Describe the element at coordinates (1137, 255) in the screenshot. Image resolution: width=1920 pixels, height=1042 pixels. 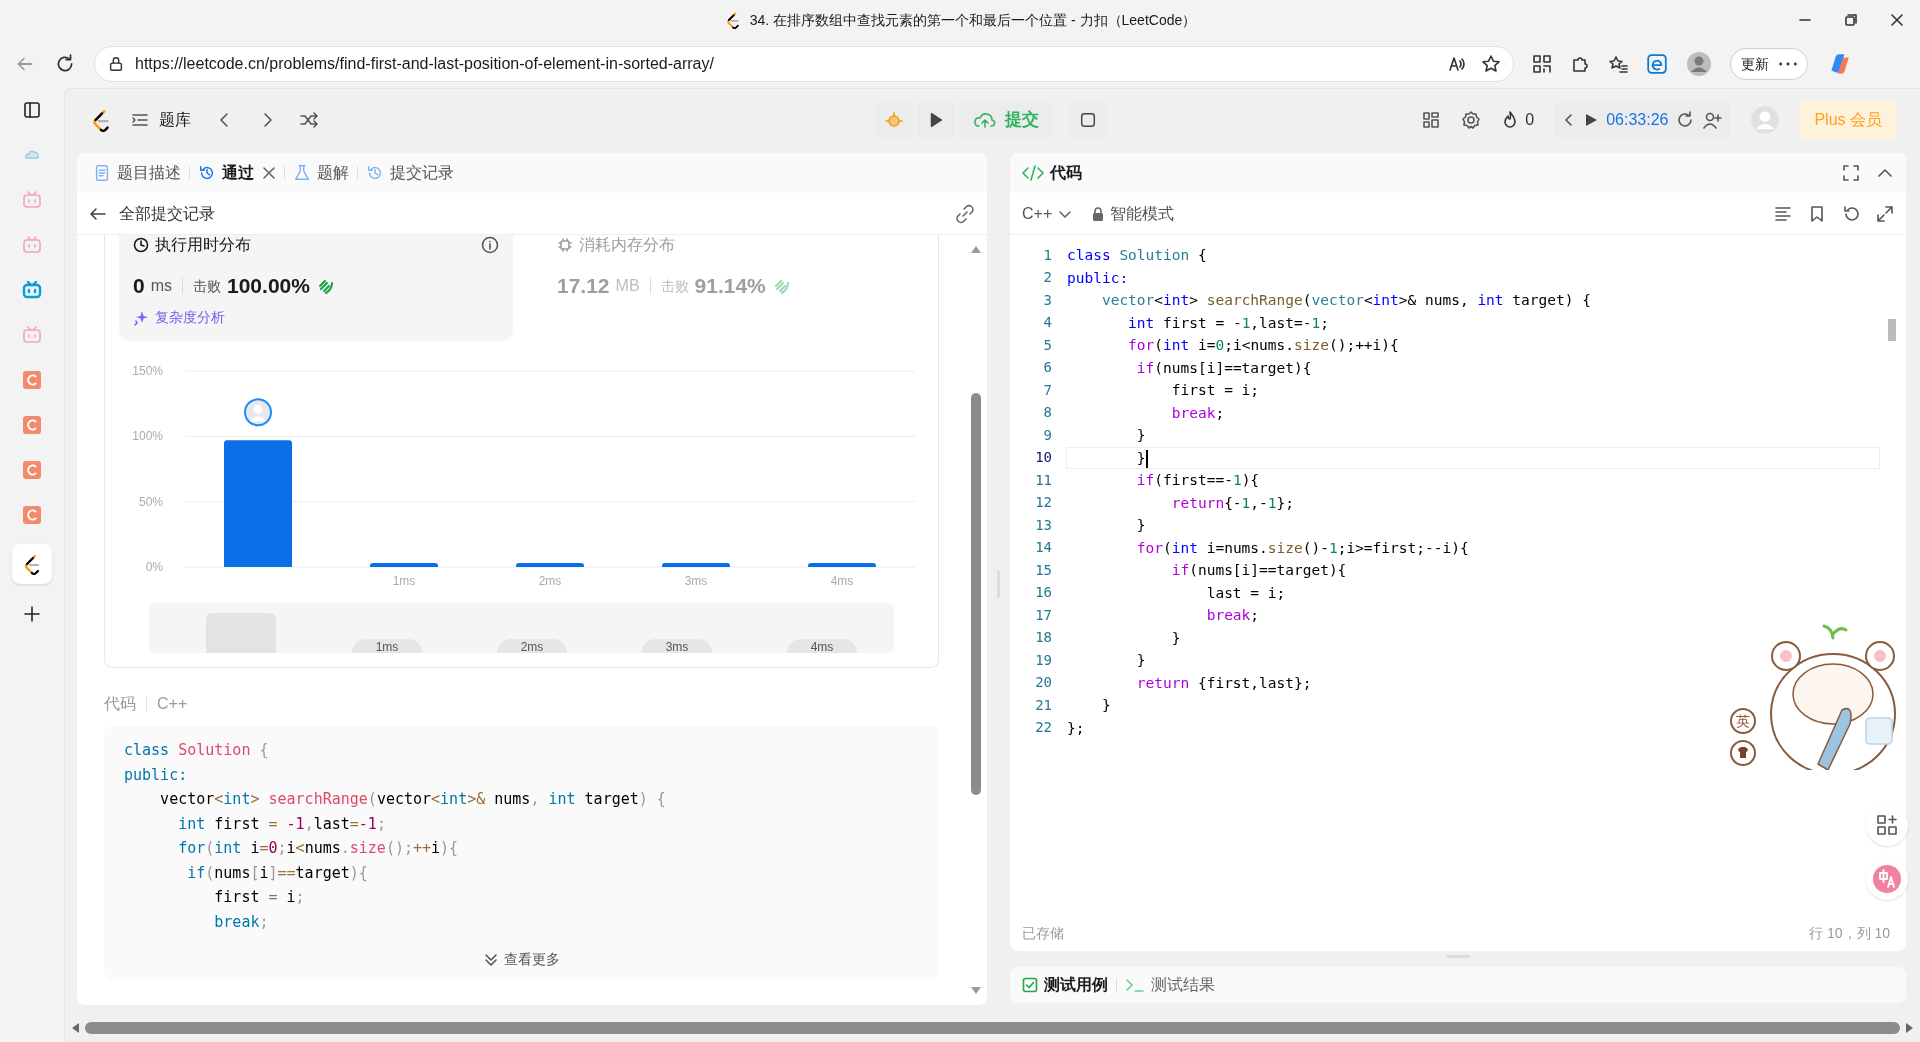
I see `code-line: class Solution {` at that location.